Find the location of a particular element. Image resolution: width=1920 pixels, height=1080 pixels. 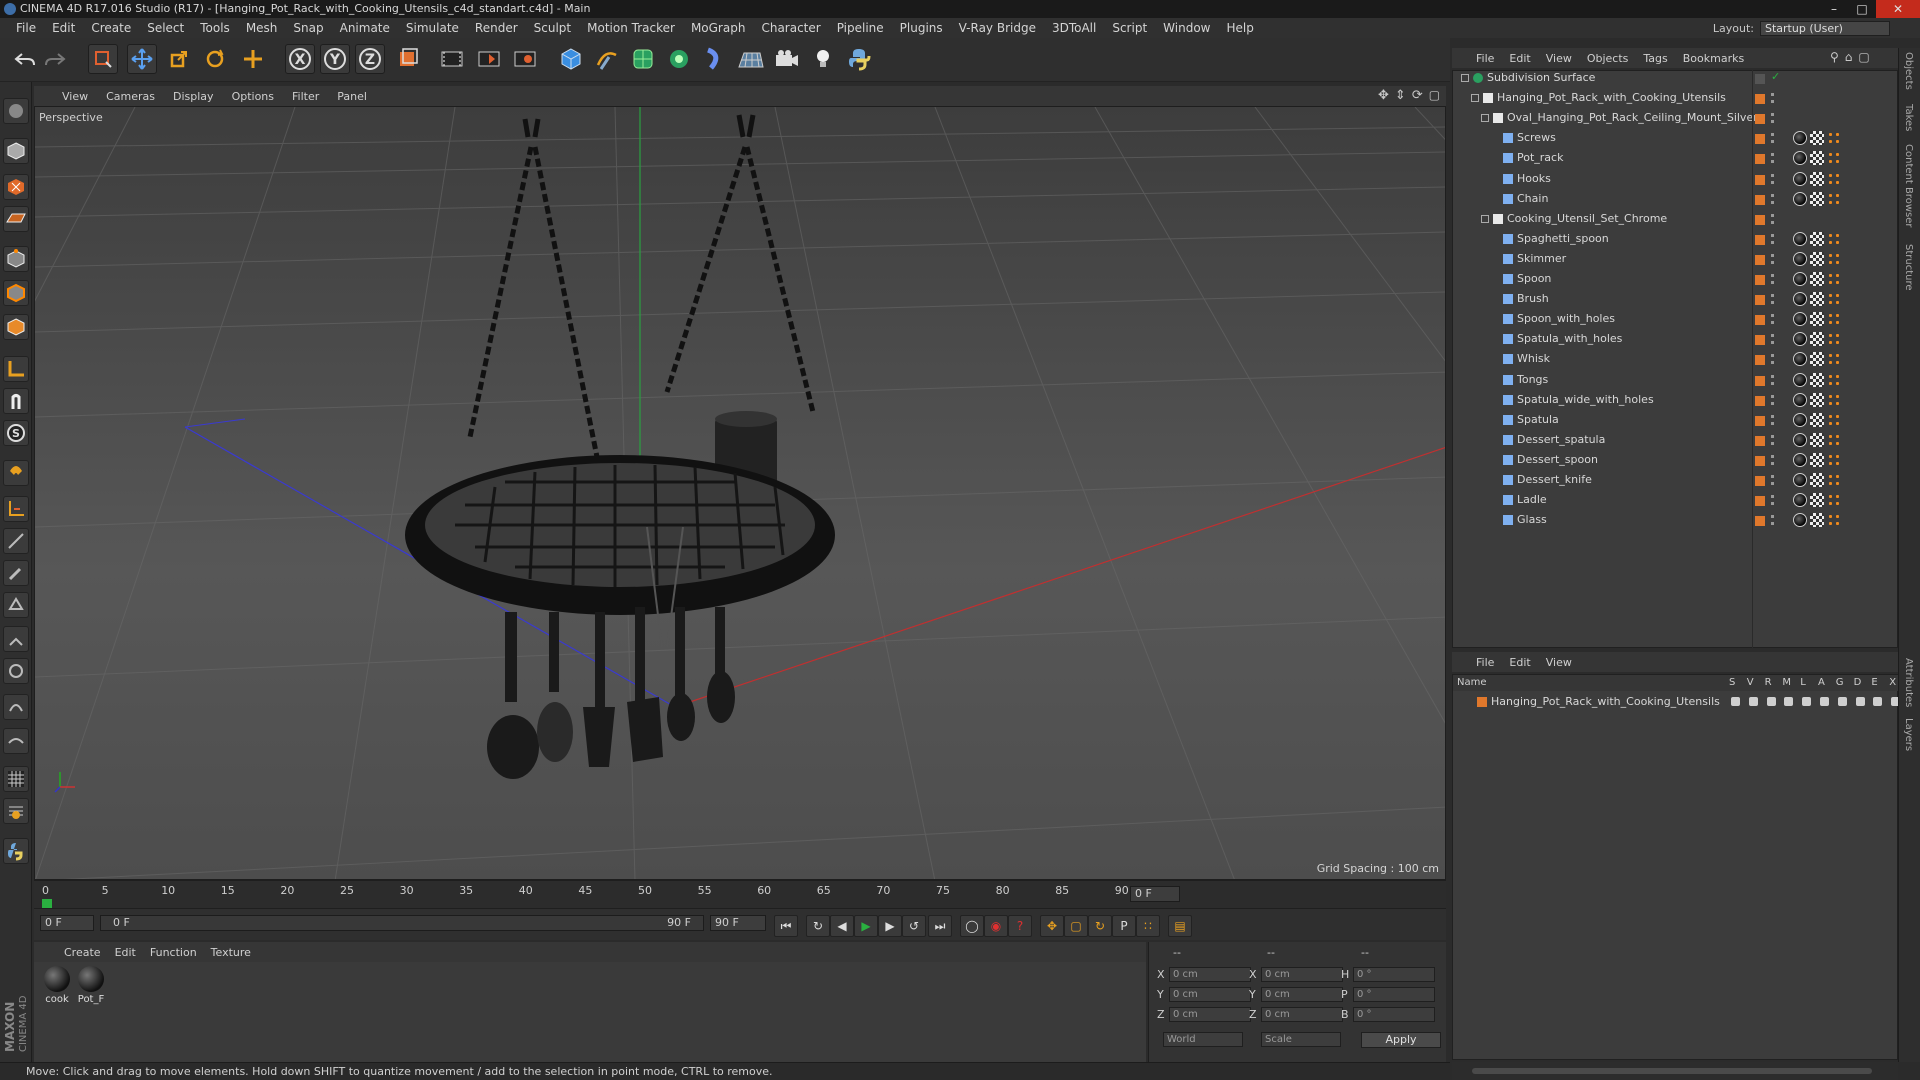

move-tool-icon is located at coordinates (142, 59).